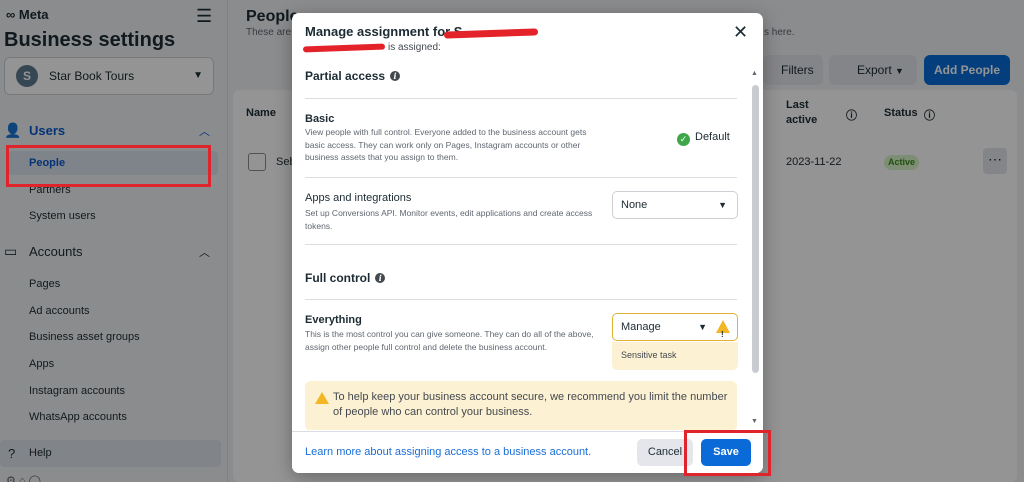 The width and height of the screenshot is (1024, 482). I want to click on check-circle-icon: ✓, so click(683, 139).